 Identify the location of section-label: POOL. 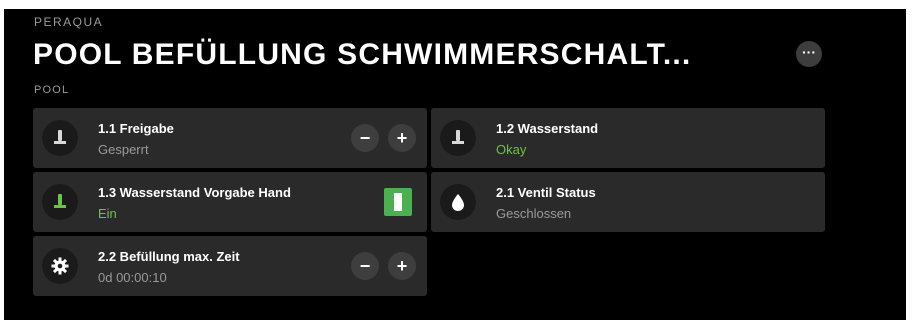
(52, 90).